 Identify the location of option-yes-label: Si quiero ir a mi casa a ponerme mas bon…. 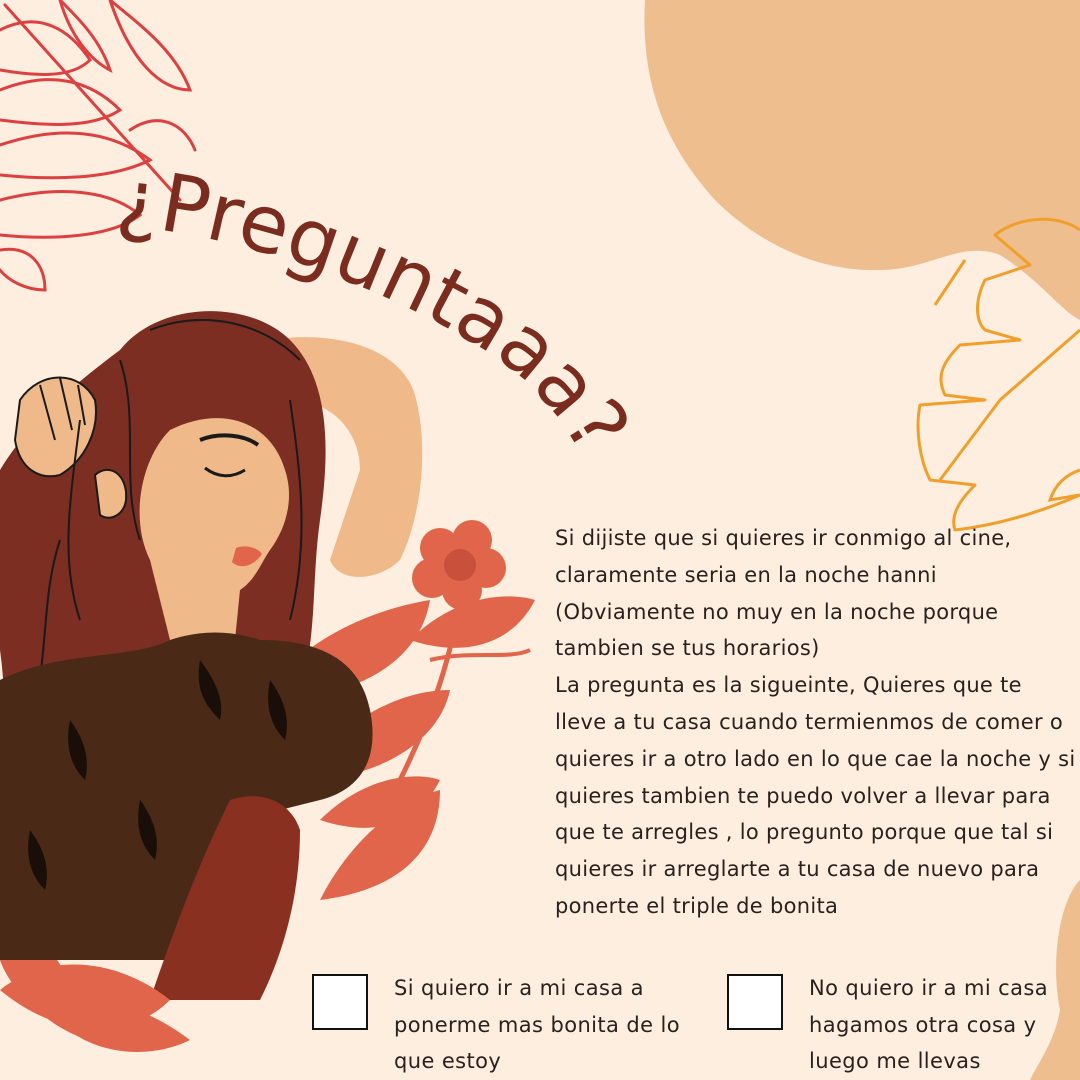
(537, 1024).